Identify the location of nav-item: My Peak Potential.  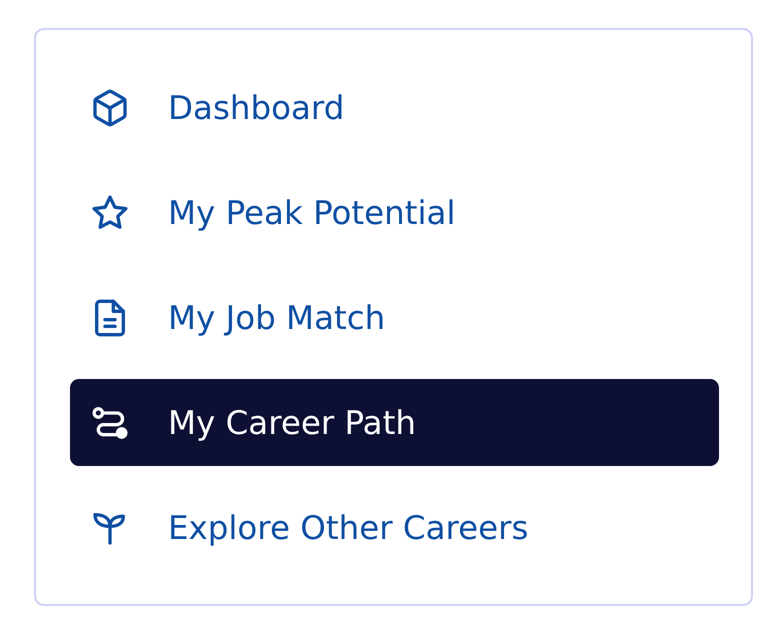
(394, 212).